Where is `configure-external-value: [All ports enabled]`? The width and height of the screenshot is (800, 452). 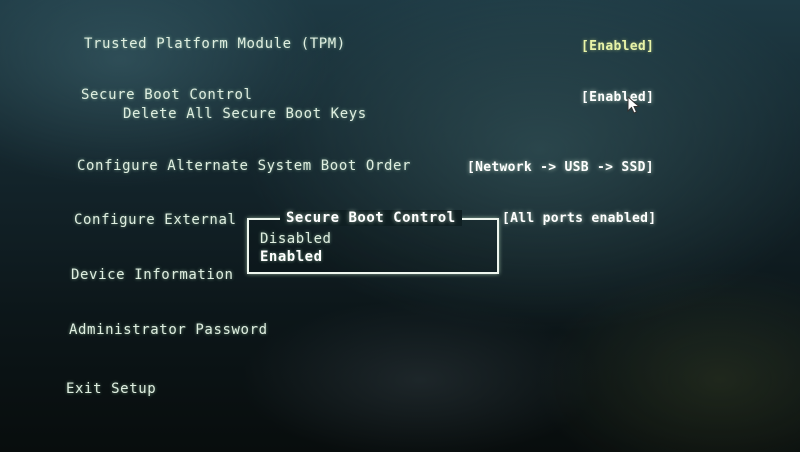
configure-external-value: [All ports enabled] is located at coordinates (579, 218).